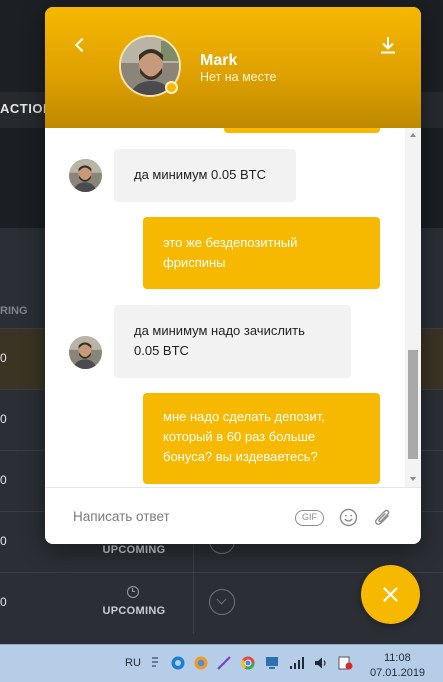 This screenshot has width=443, height=682. Describe the element at coordinates (14, 311) in the screenshot. I see `table-column-header: RING` at that location.